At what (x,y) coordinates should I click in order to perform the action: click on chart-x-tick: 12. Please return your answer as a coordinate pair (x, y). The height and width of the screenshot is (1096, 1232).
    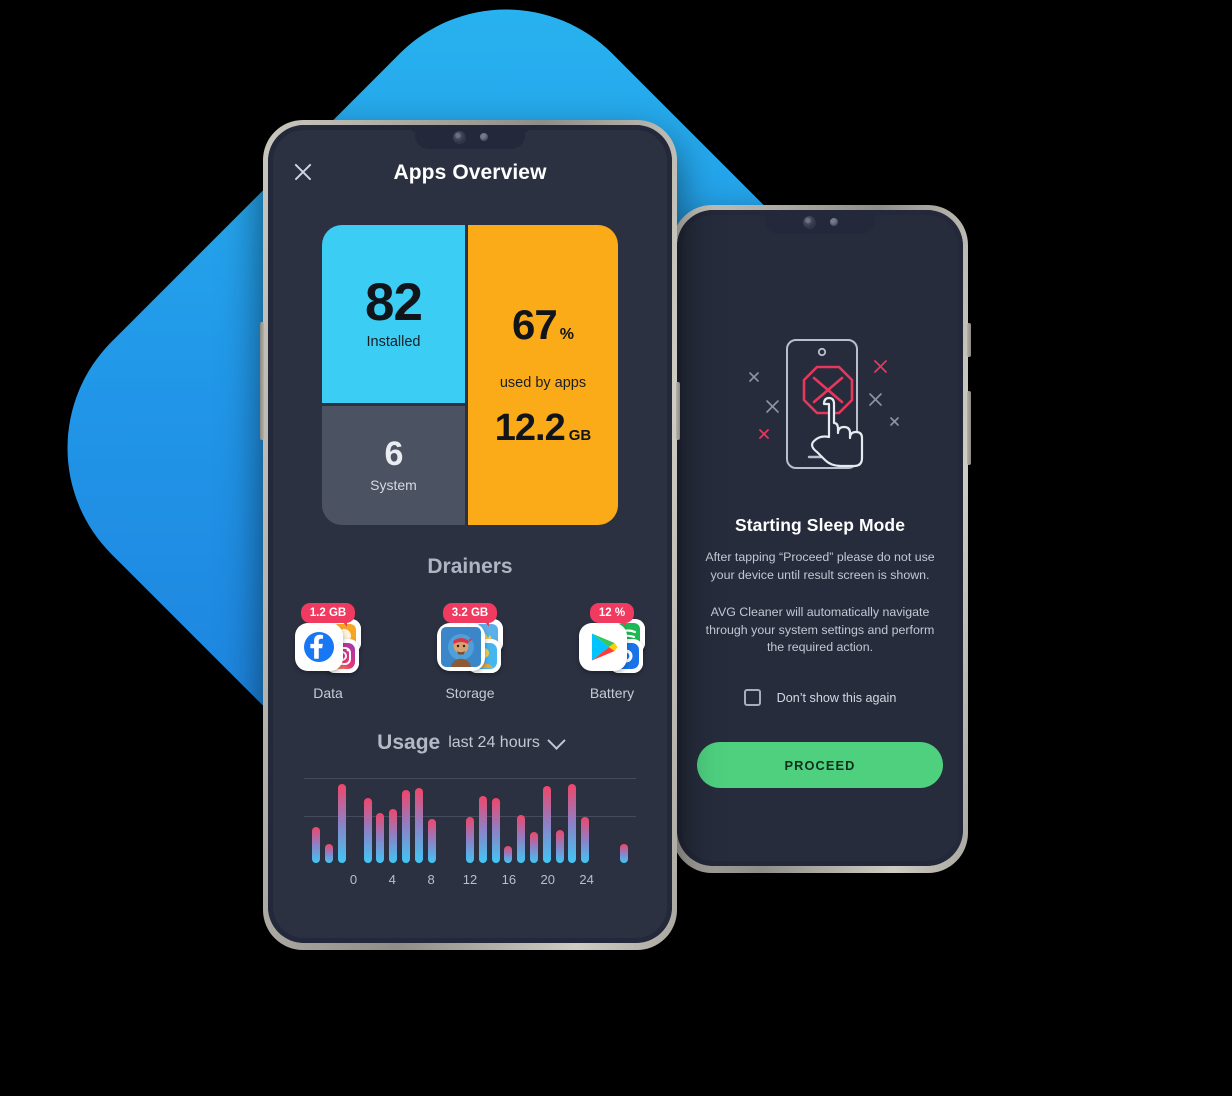
    Looking at the image, I should click on (470, 879).